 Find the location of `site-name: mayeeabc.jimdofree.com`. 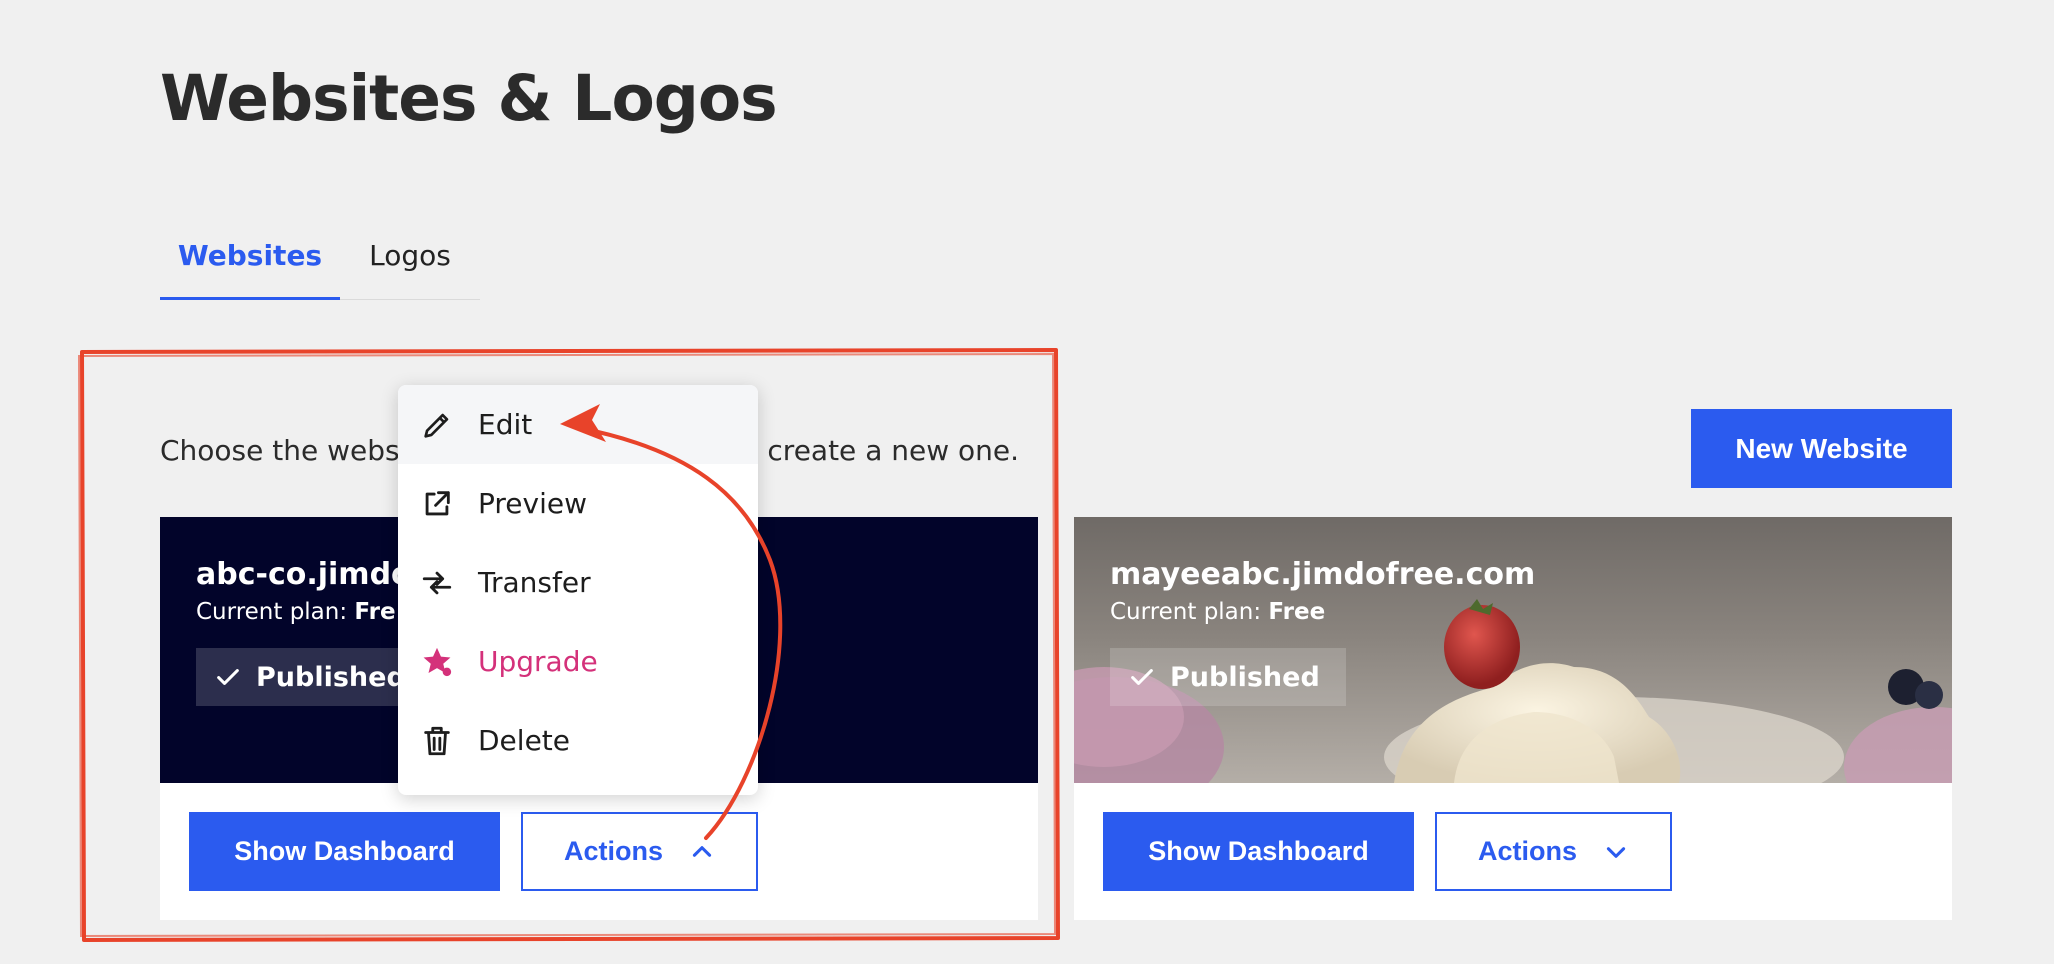

site-name: mayeeabc.jimdofree.com is located at coordinates (1322, 574).